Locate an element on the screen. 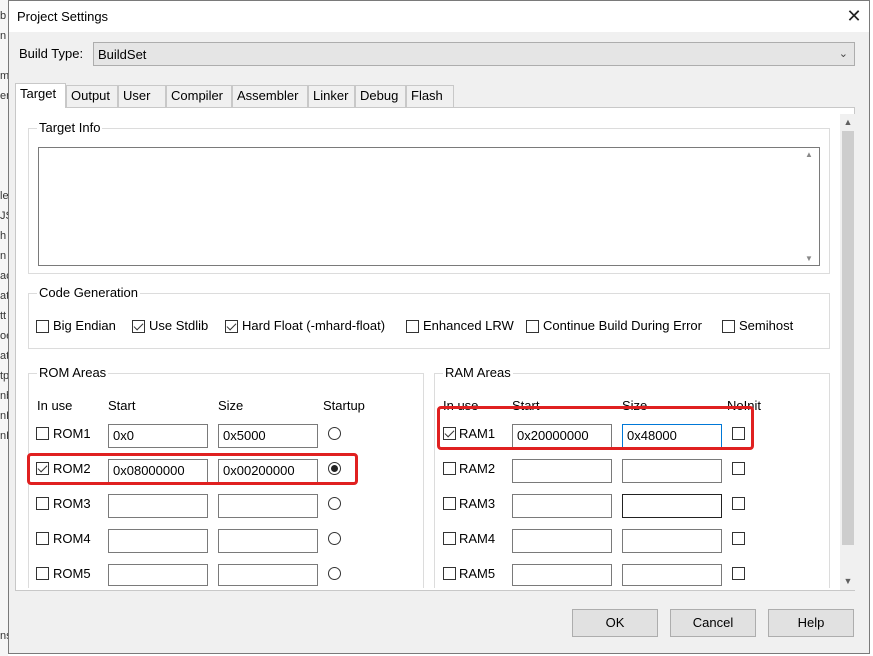 The width and height of the screenshot is (873, 656). rom3-label: ROM3 is located at coordinates (72, 503).